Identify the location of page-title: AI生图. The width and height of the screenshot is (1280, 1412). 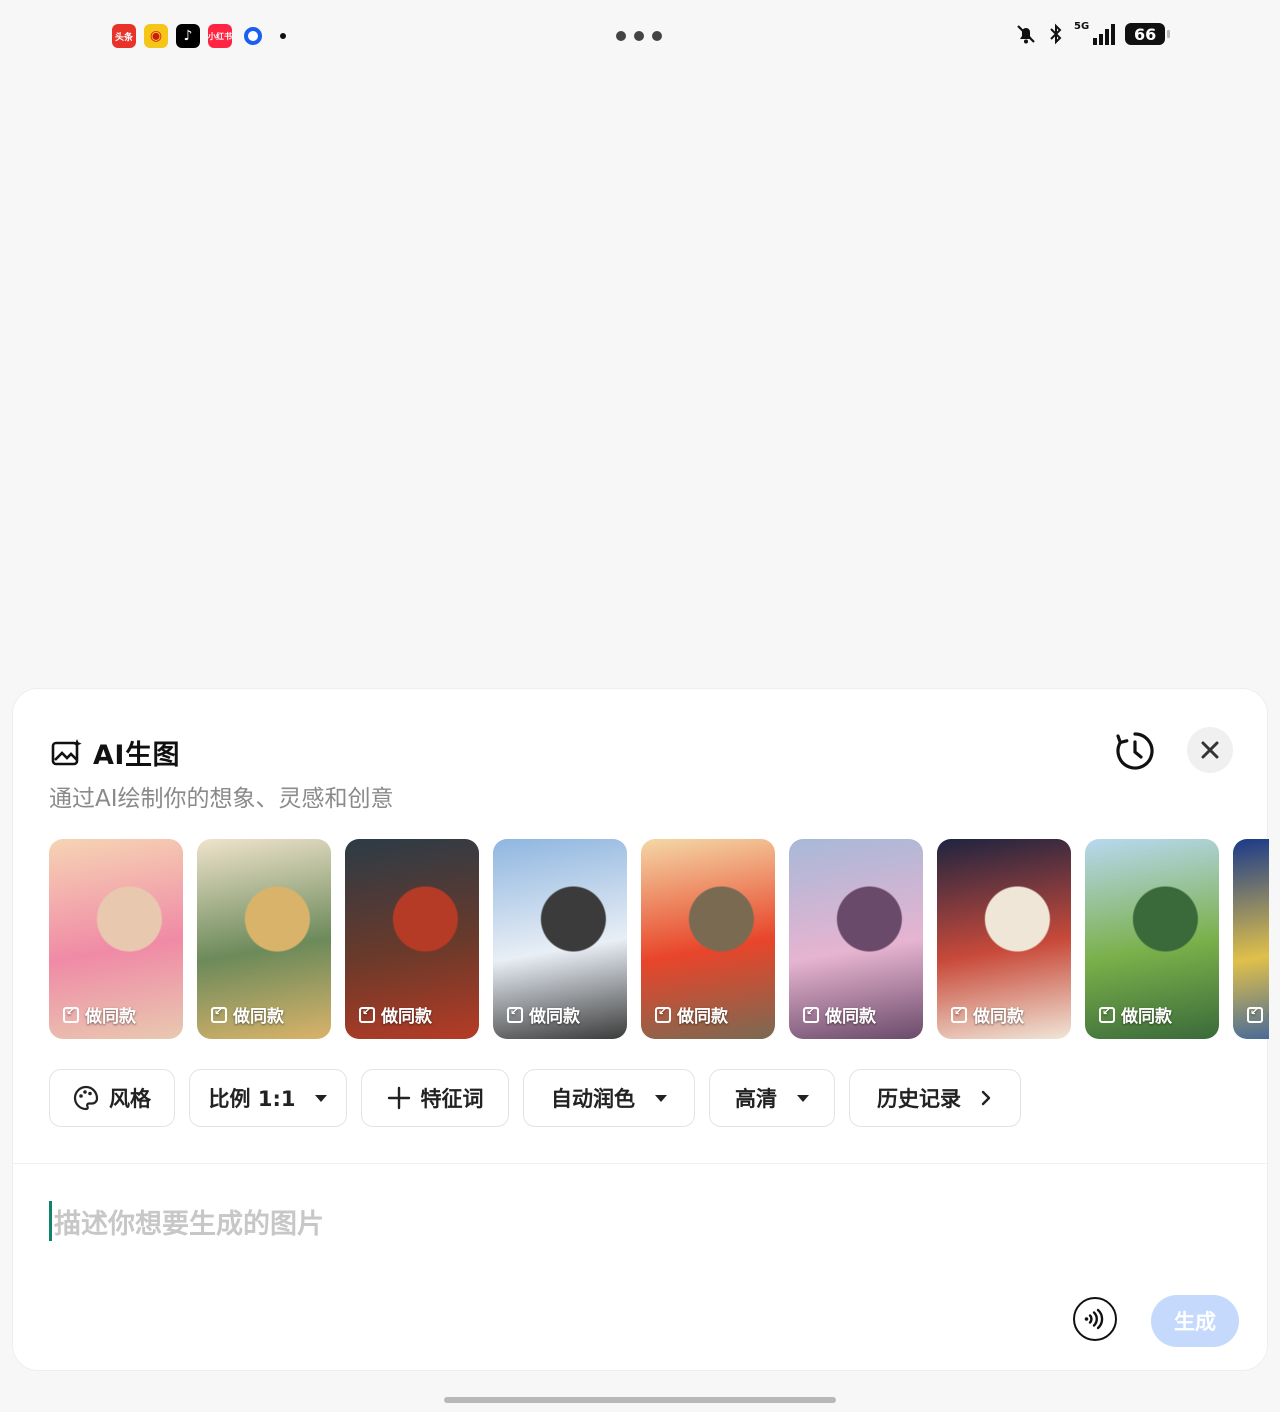
(136, 755).